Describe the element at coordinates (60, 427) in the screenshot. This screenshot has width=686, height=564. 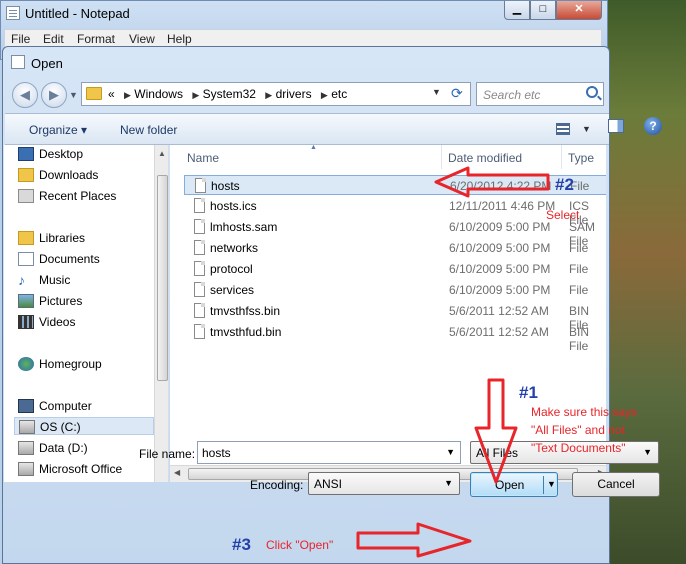
I see `nav-label: OS (C:)` at that location.